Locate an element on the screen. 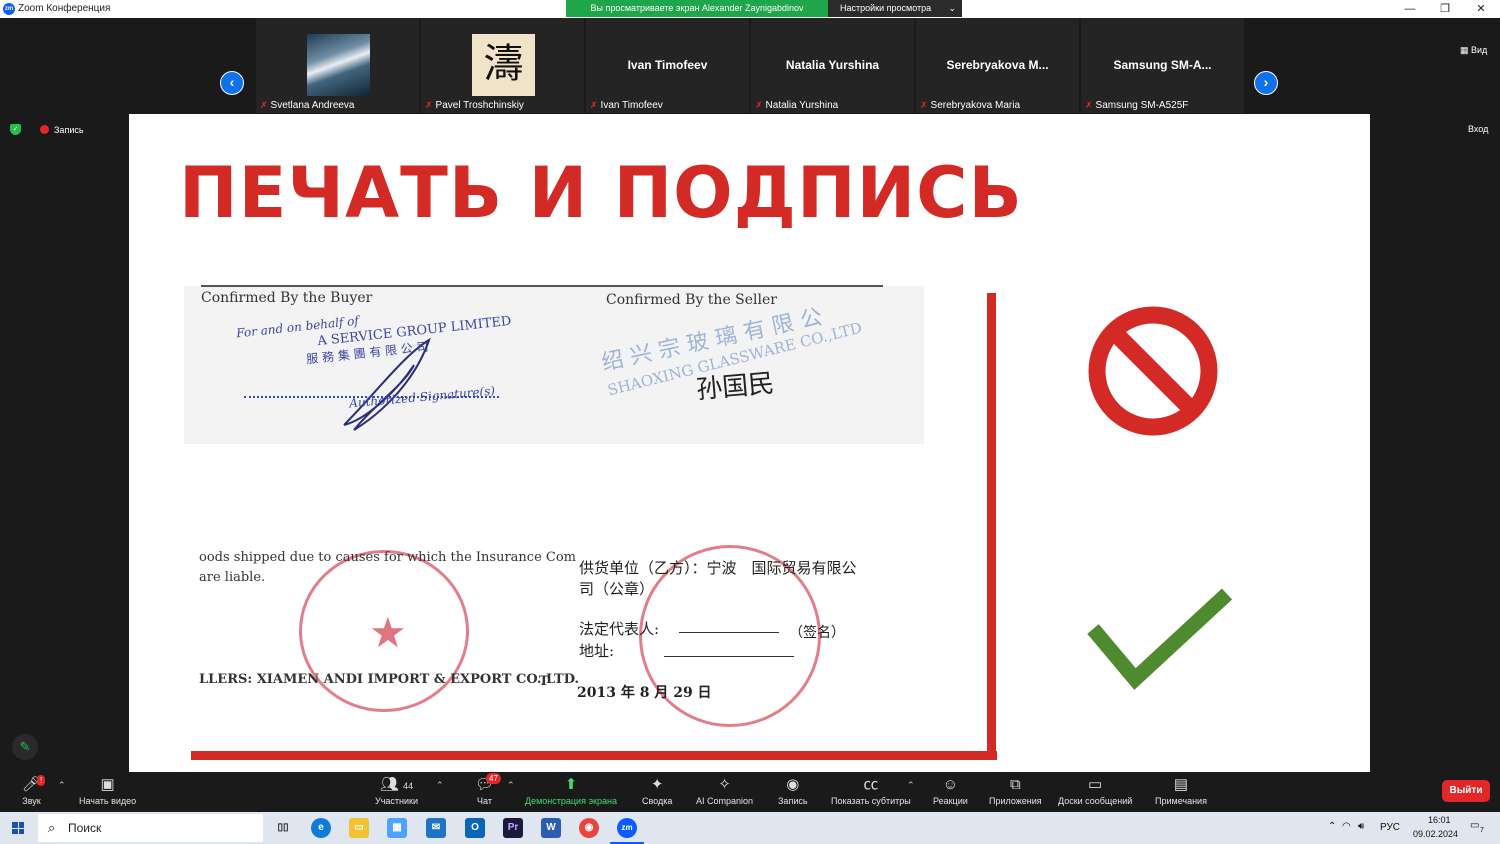 This screenshot has height=844, width=1500. search-label: Поиск is located at coordinates (85, 828).